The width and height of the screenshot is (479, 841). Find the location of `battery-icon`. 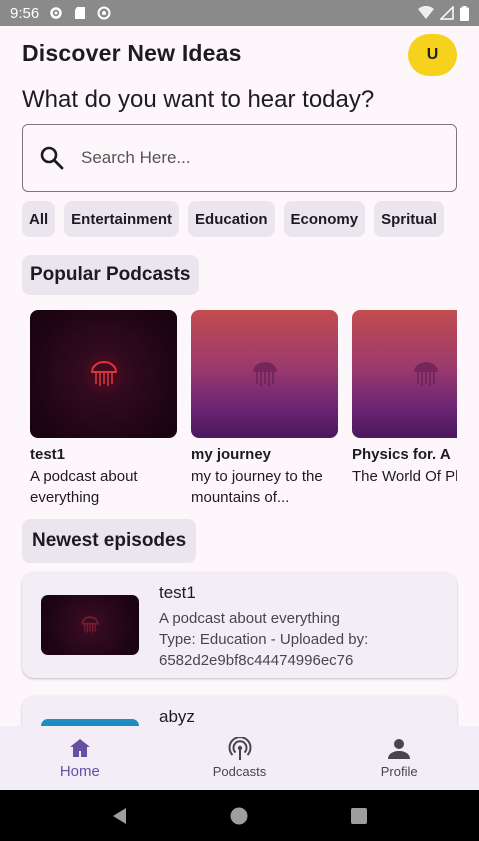

battery-icon is located at coordinates (464, 13).